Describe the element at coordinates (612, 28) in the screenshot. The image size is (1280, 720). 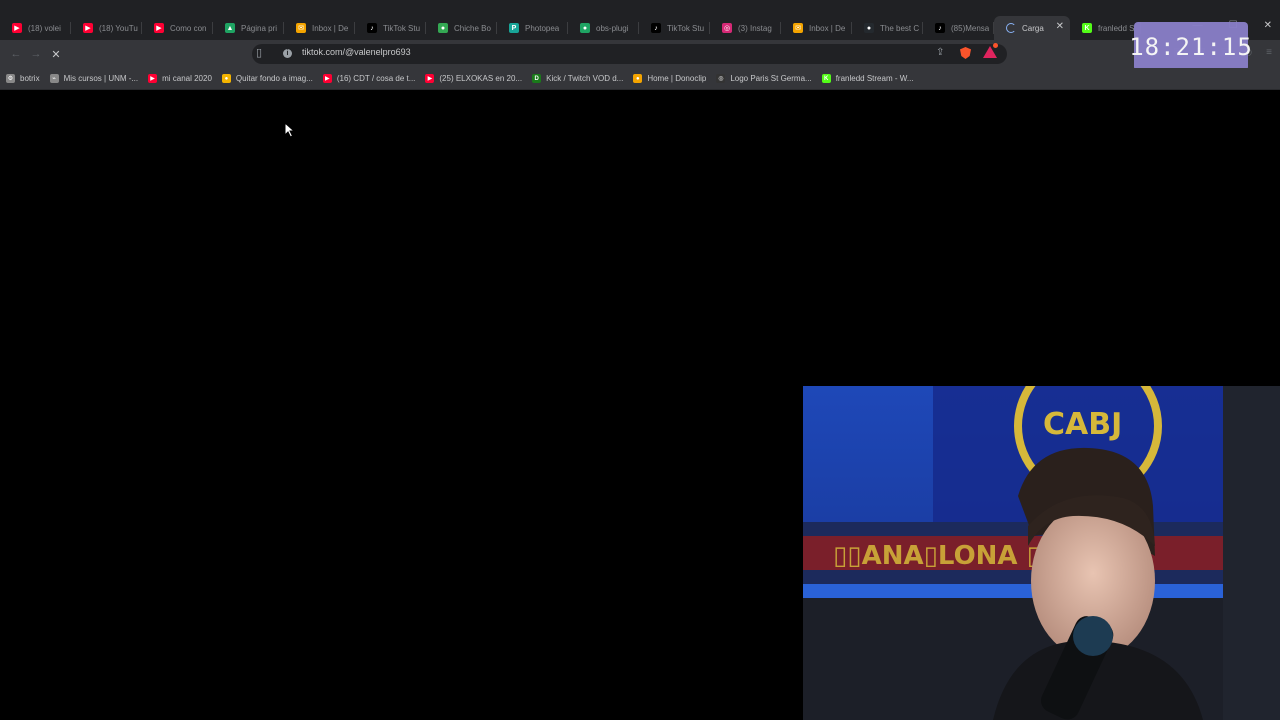
I see `tab-label: obs-plugi` at that location.